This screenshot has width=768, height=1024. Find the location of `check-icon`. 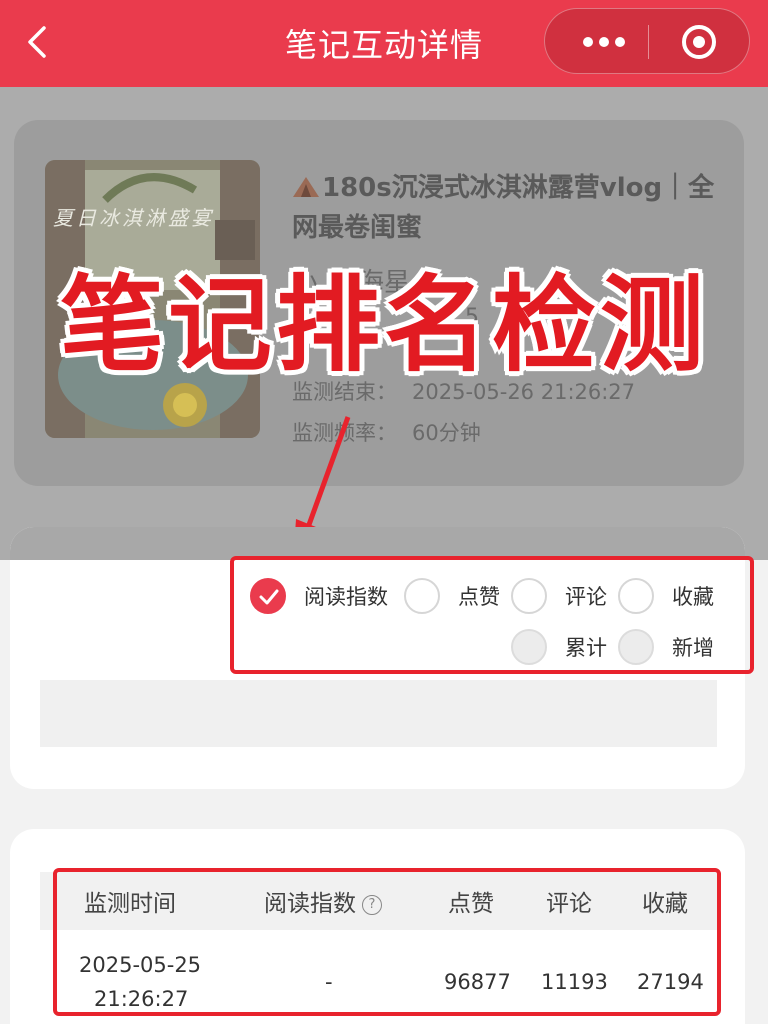

check-icon is located at coordinates (268, 596).